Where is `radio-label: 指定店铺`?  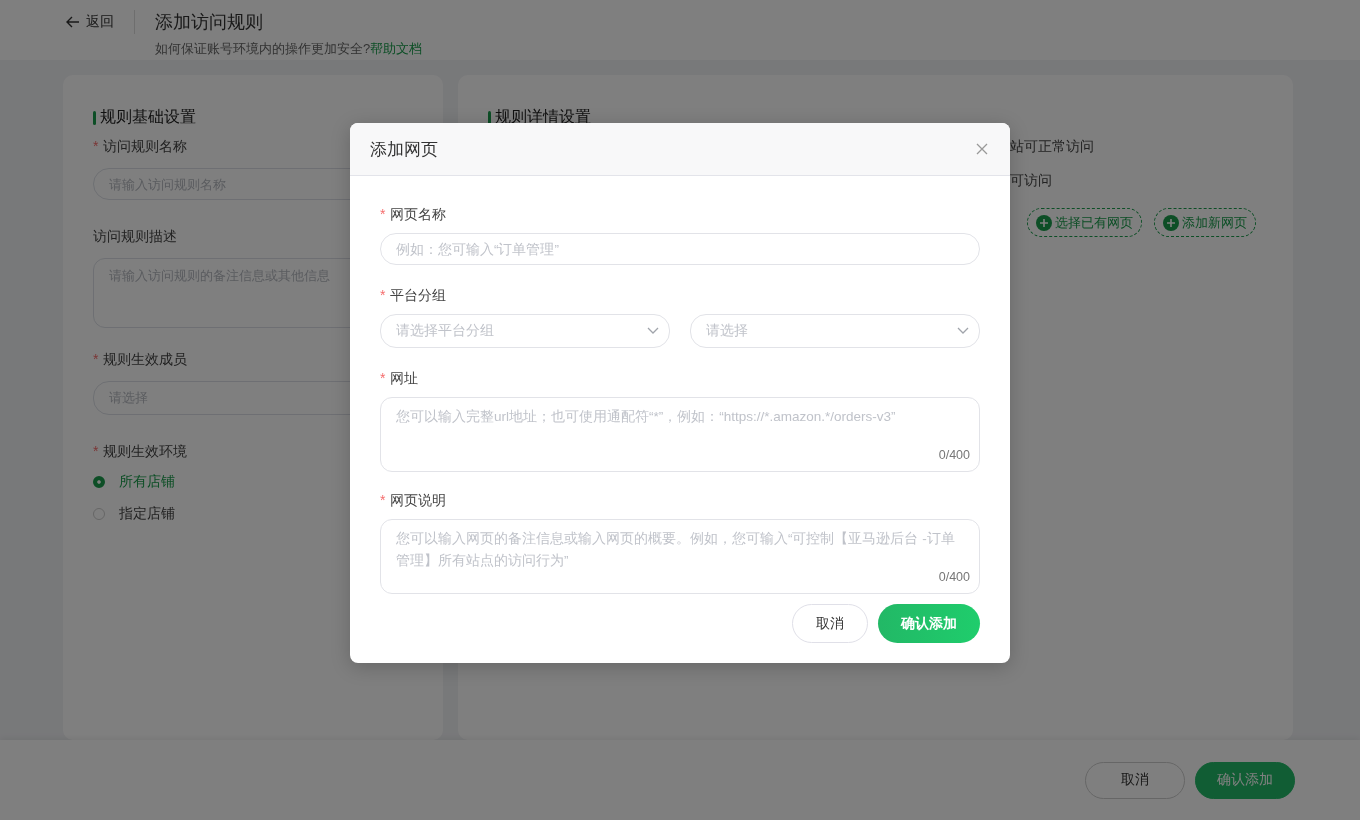 radio-label: 指定店铺 is located at coordinates (147, 514).